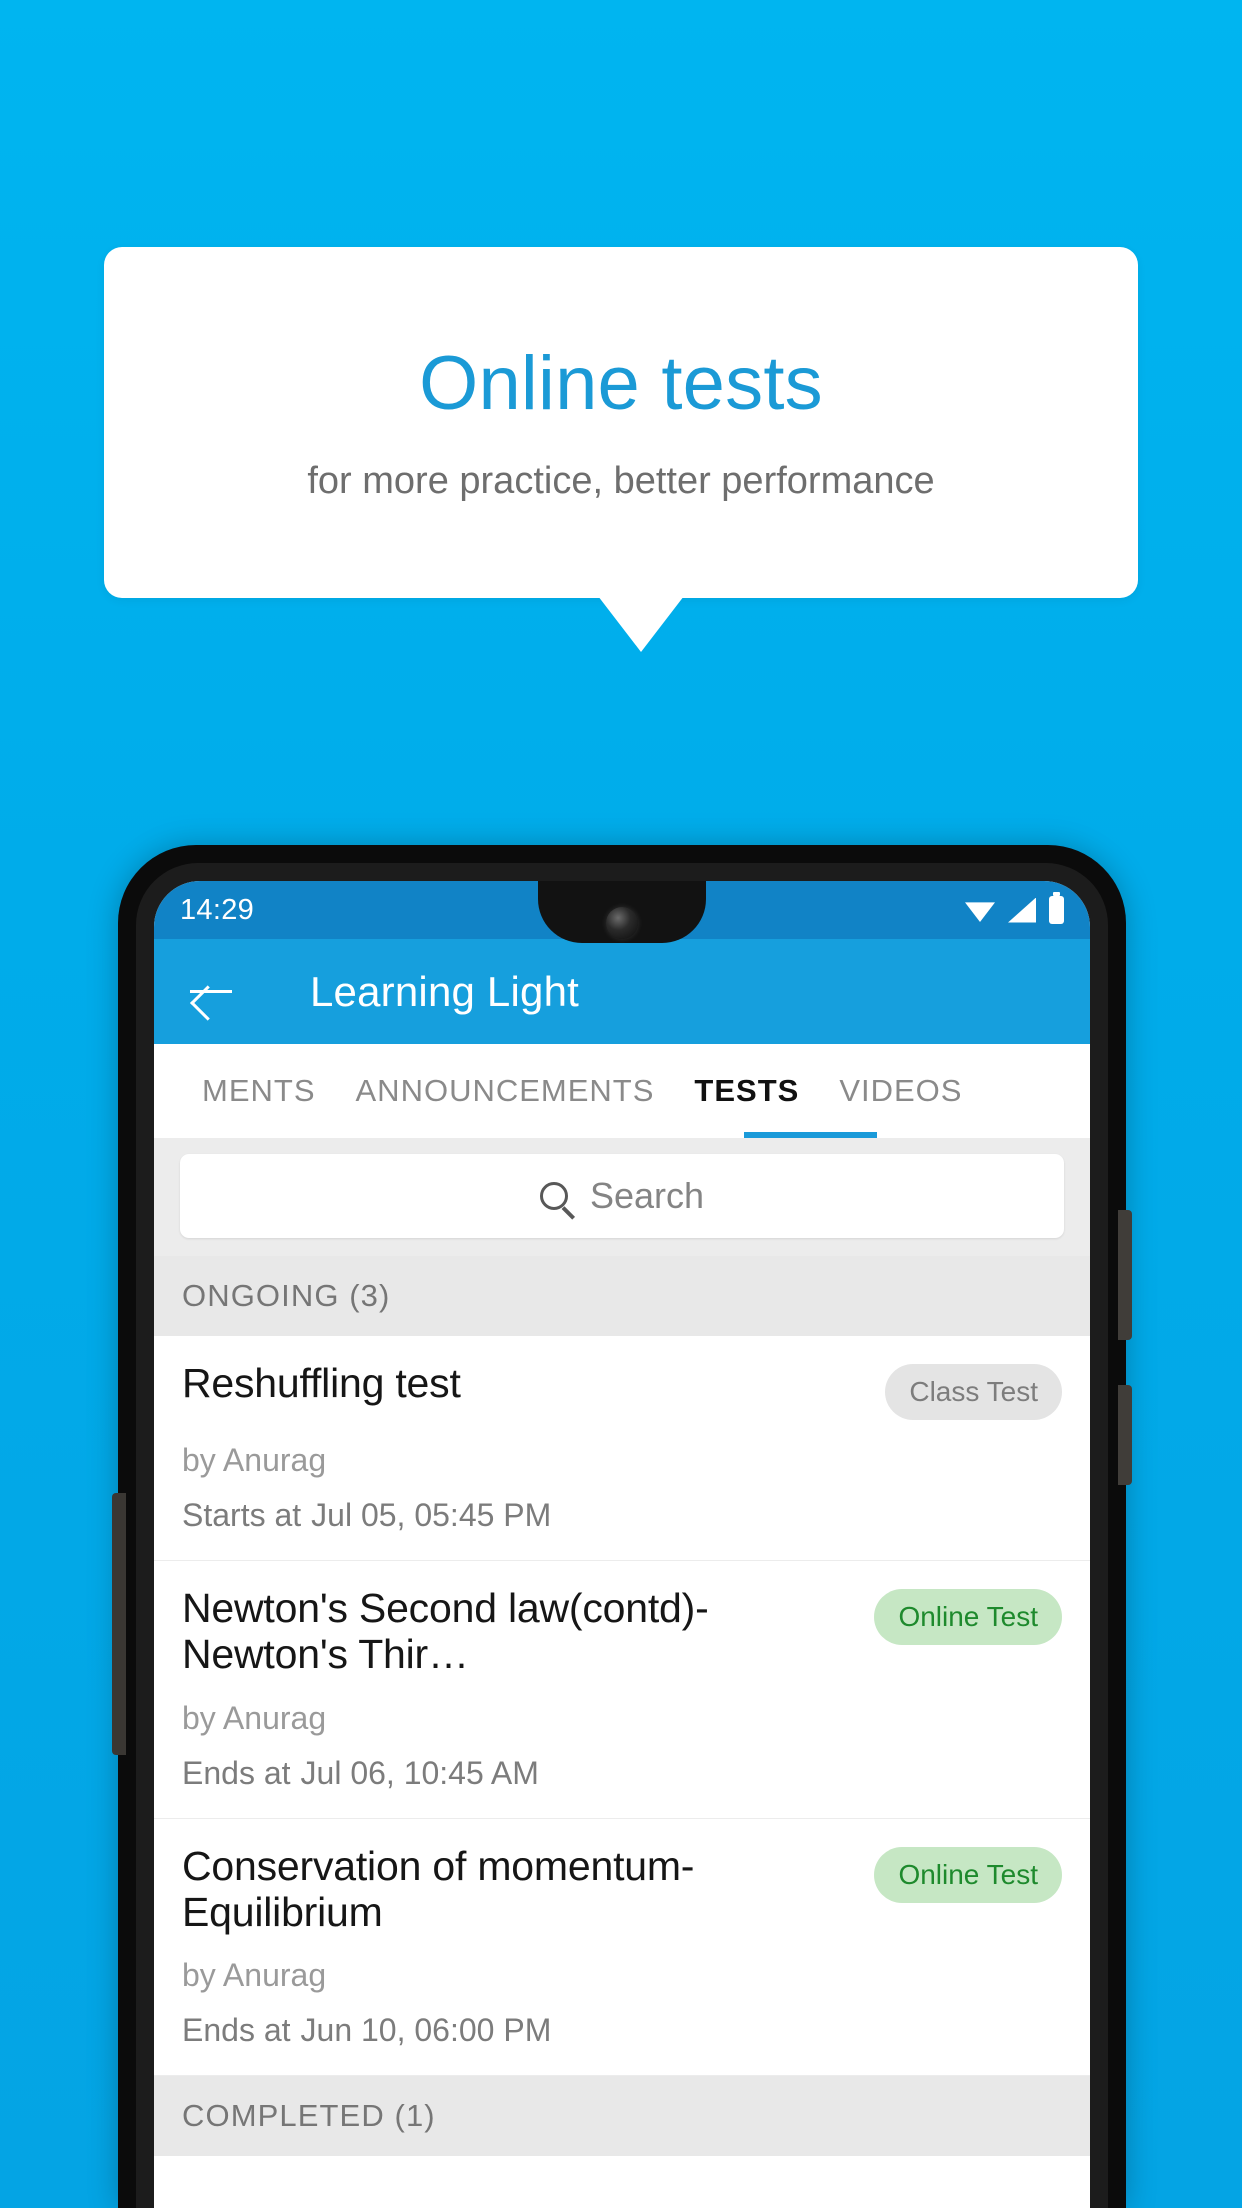  What do you see at coordinates (259, 1091) in the screenshot?
I see `tab-assignments: MENTS` at bounding box center [259, 1091].